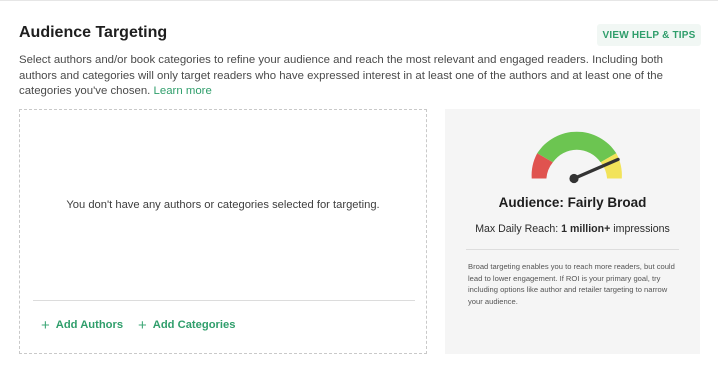 The image size is (718, 371). What do you see at coordinates (194, 325) in the screenshot?
I see `add-categories-label: Add Categories` at bounding box center [194, 325].